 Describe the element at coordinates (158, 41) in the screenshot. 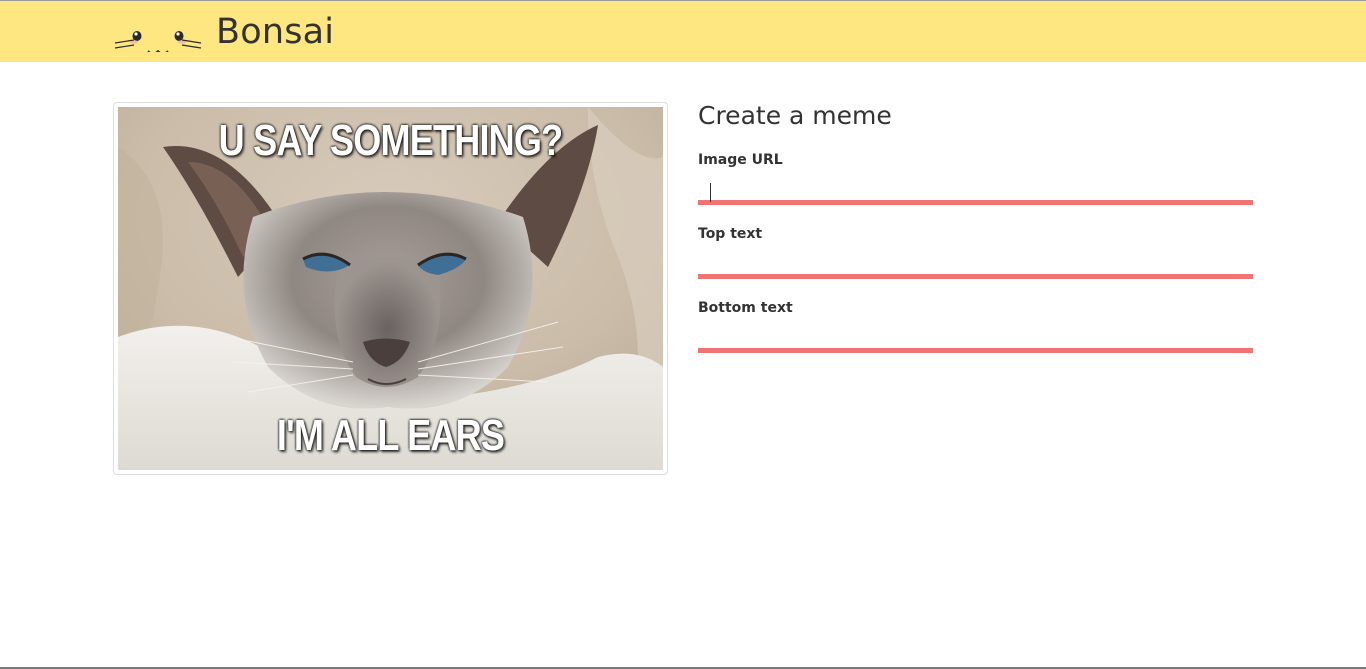

I see `cat-face-icon` at that location.